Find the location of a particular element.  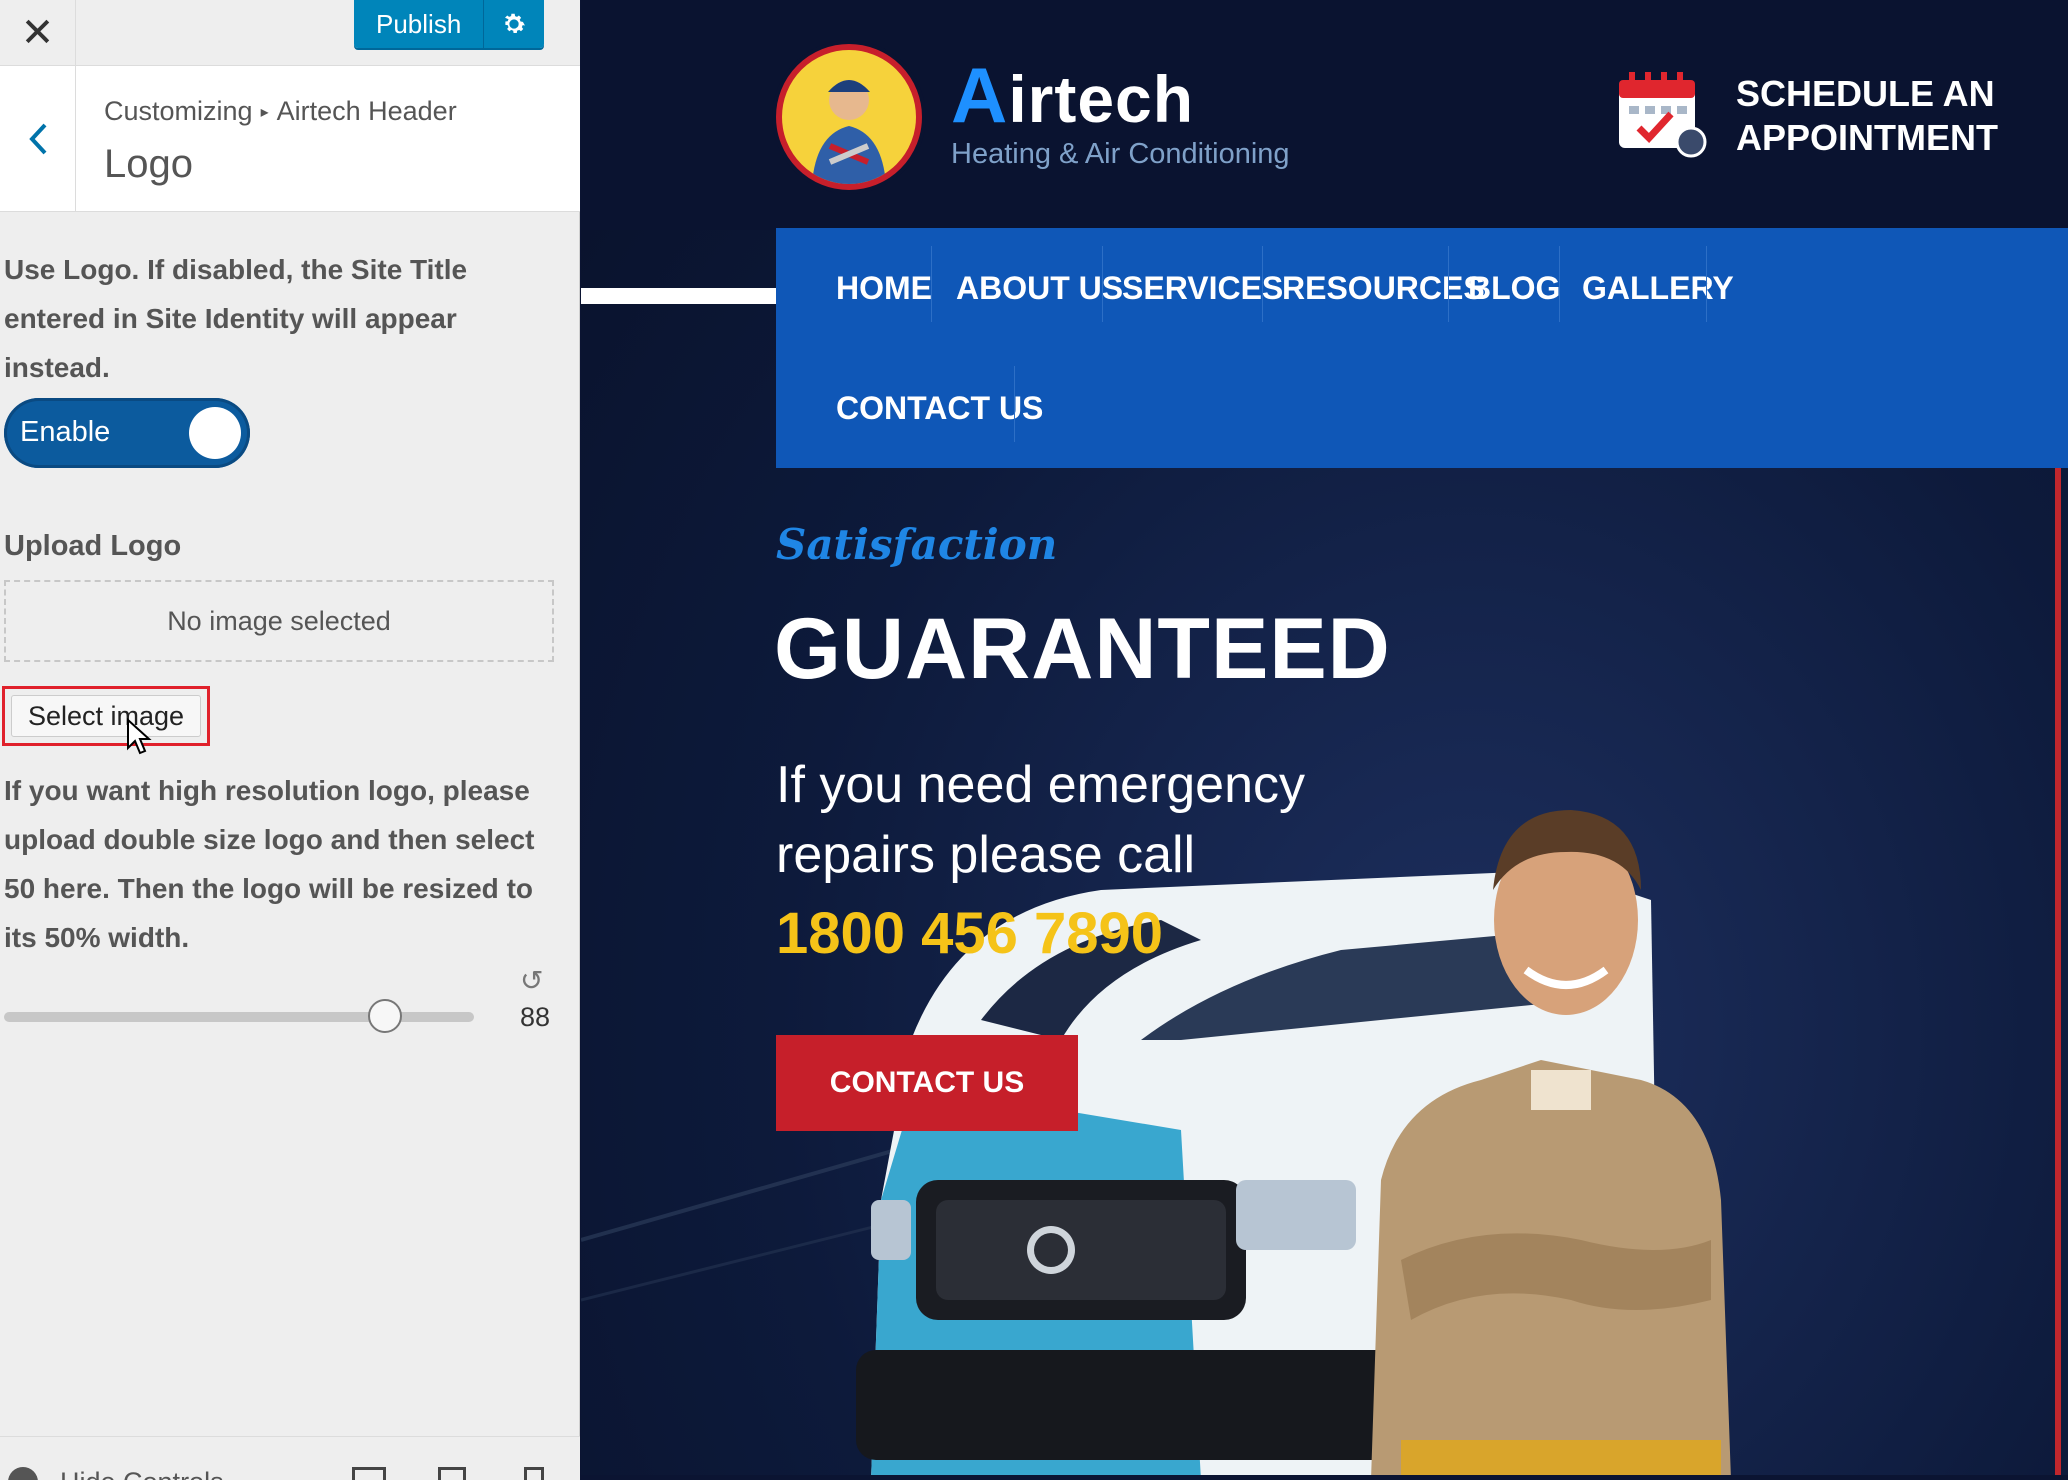

upload-logo-title: Upload Logo is located at coordinates (93, 546).